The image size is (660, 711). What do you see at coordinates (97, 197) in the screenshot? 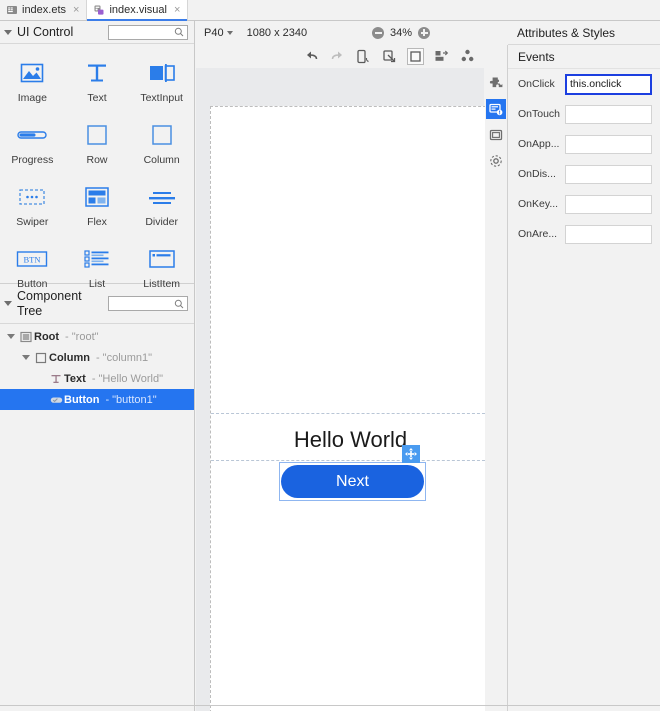
I see `flex-icon` at bounding box center [97, 197].